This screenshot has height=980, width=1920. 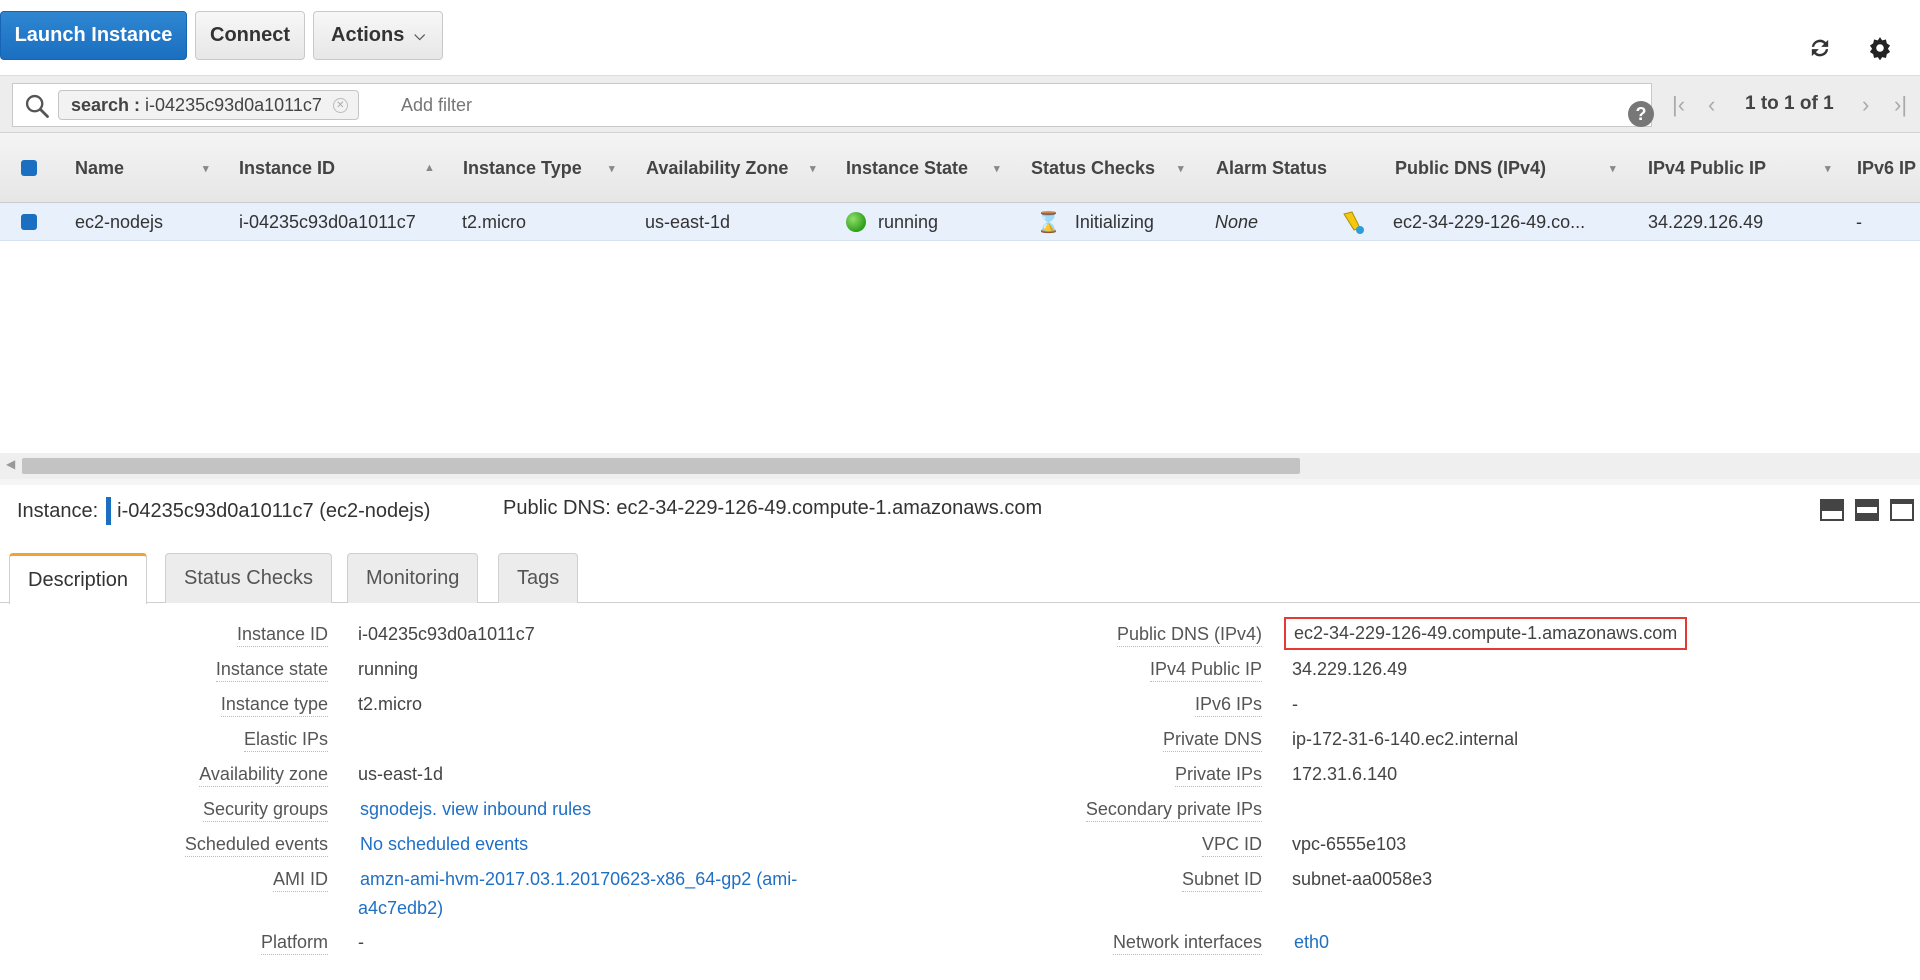 What do you see at coordinates (1711, 105) in the screenshot?
I see `prev-page-icon: ‹` at bounding box center [1711, 105].